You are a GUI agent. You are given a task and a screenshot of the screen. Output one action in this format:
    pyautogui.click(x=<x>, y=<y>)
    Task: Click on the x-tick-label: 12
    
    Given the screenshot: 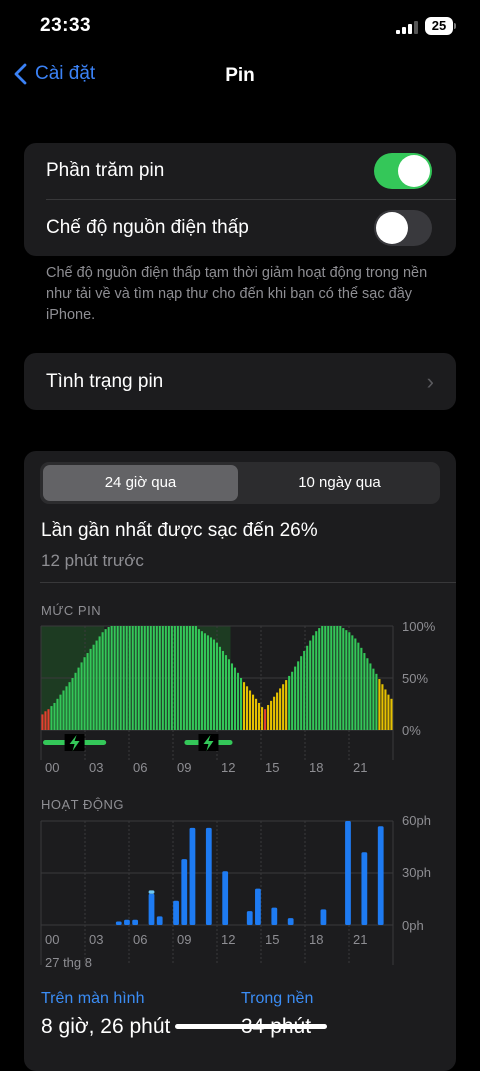 What is the action you would take?
    pyautogui.click(x=228, y=939)
    